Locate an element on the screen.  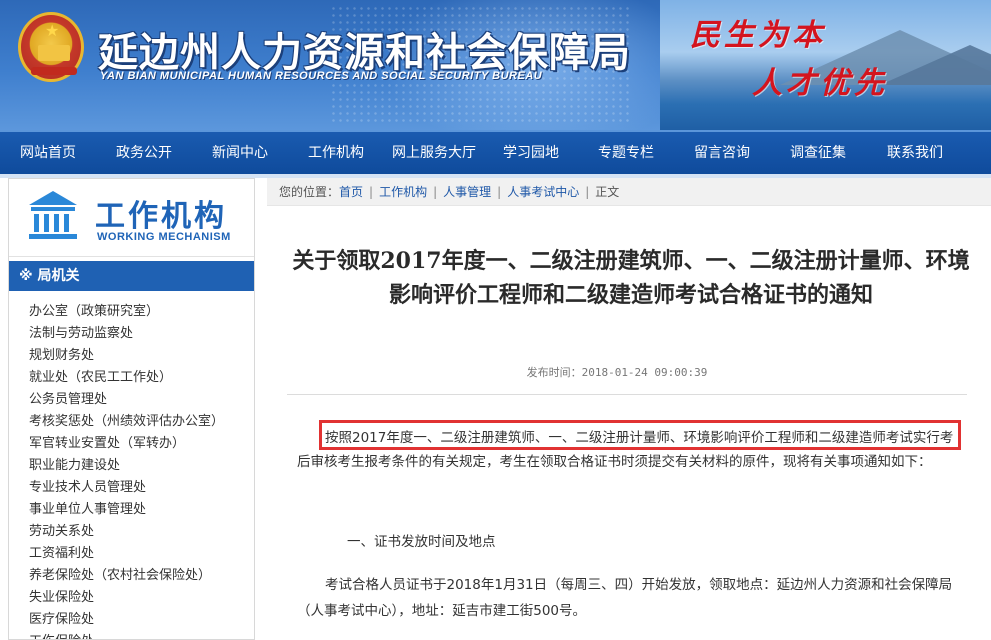
sidebar-section-header: ※ 局机关 is located at coordinates (131, 276).